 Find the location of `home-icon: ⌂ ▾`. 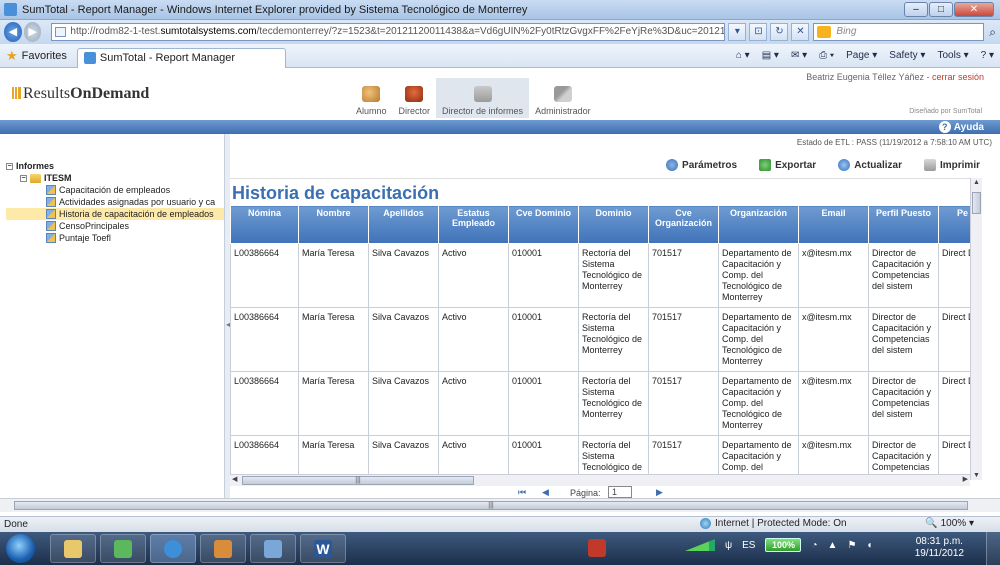

home-icon: ⌂ ▾ is located at coordinates (743, 55).